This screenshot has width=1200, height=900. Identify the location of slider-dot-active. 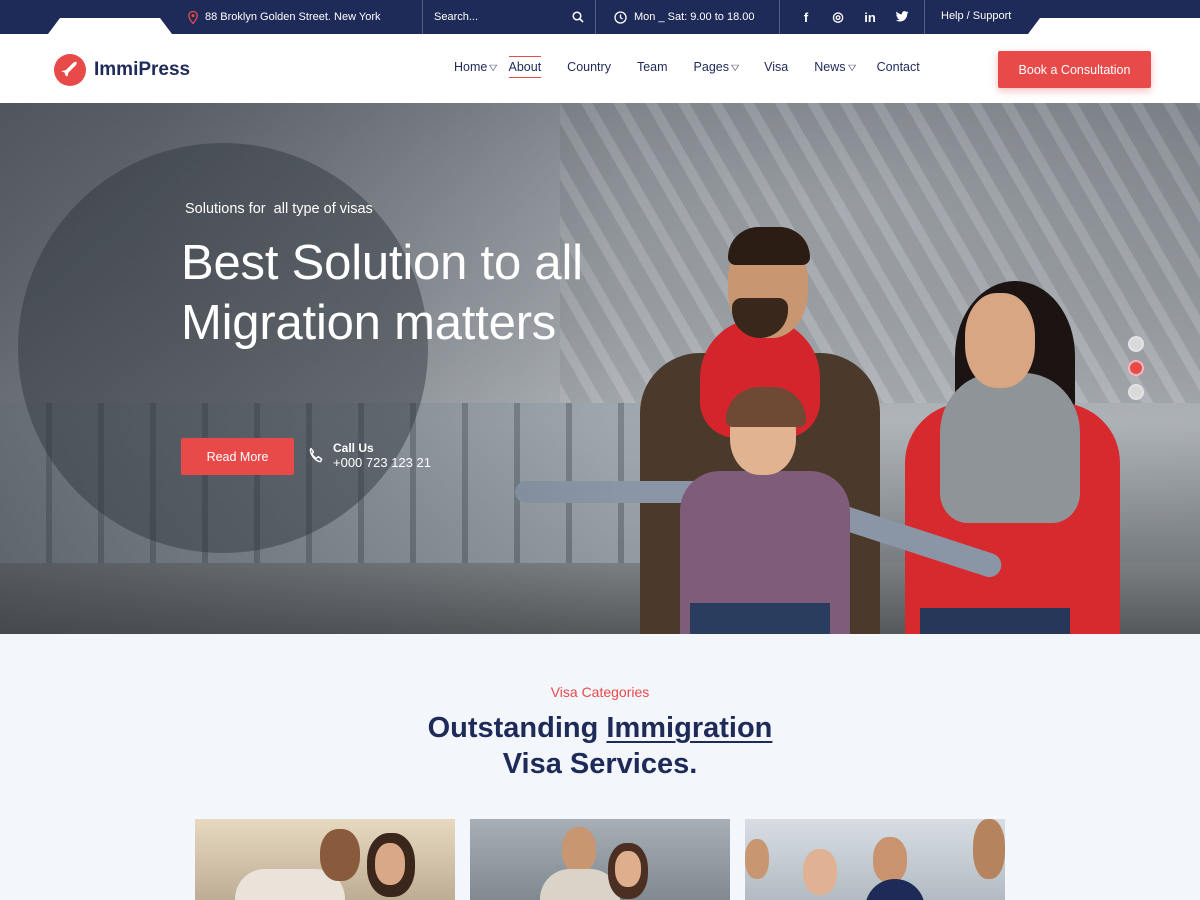
(1136, 368).